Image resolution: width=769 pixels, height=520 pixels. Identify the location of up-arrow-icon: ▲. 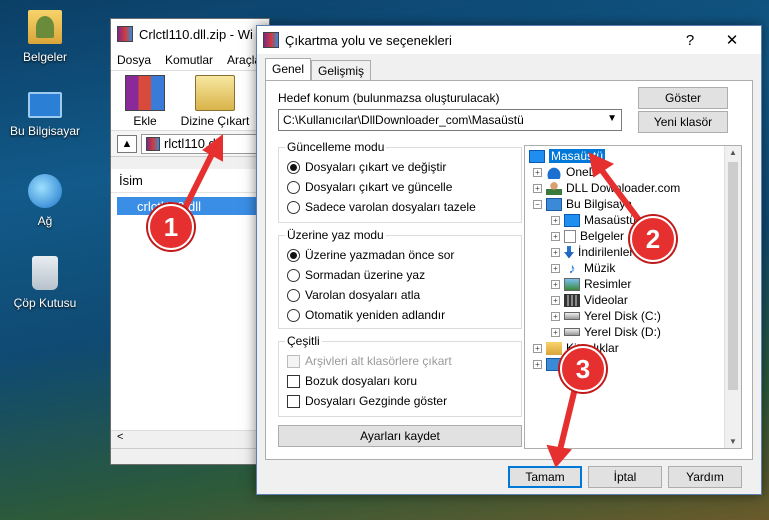
(127, 143).